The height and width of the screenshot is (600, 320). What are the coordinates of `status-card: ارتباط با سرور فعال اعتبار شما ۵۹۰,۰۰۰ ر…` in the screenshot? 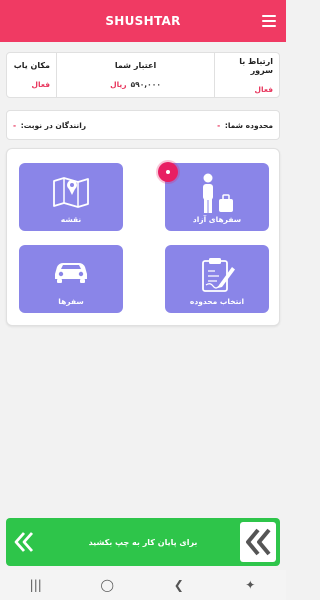 It's located at (143, 75).